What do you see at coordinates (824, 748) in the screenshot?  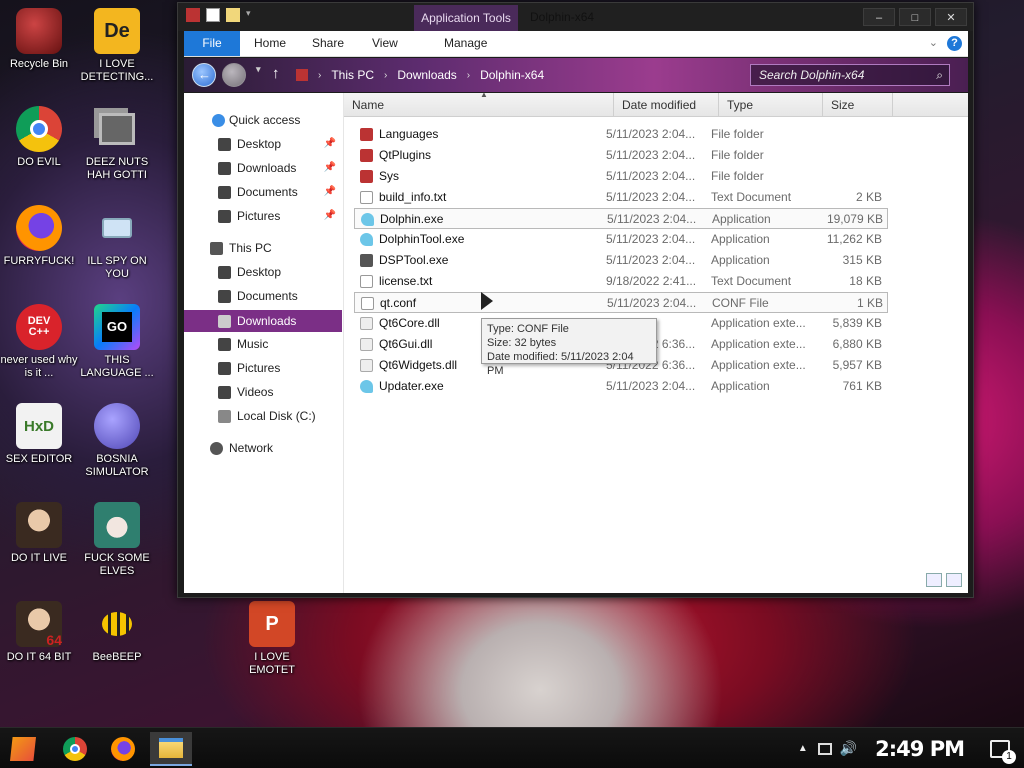 I see `network-icon` at bounding box center [824, 748].